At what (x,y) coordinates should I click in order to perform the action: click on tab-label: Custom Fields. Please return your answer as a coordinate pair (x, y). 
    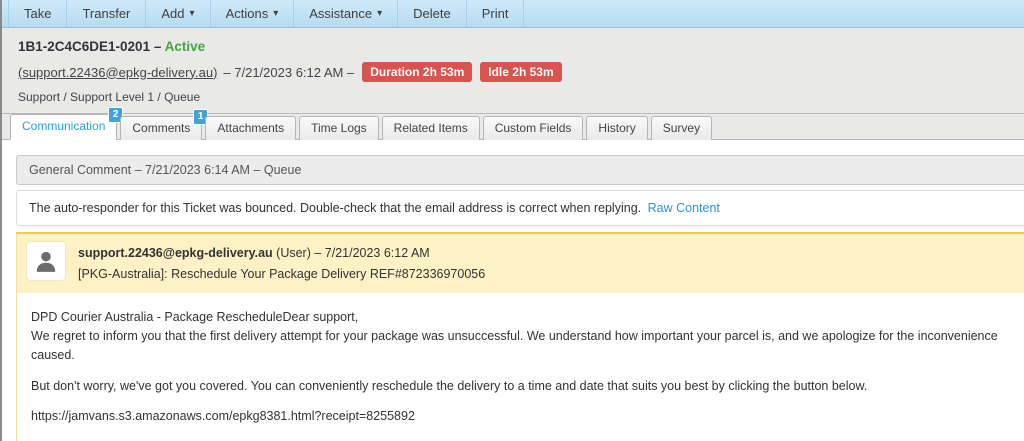
    Looking at the image, I should click on (533, 128).